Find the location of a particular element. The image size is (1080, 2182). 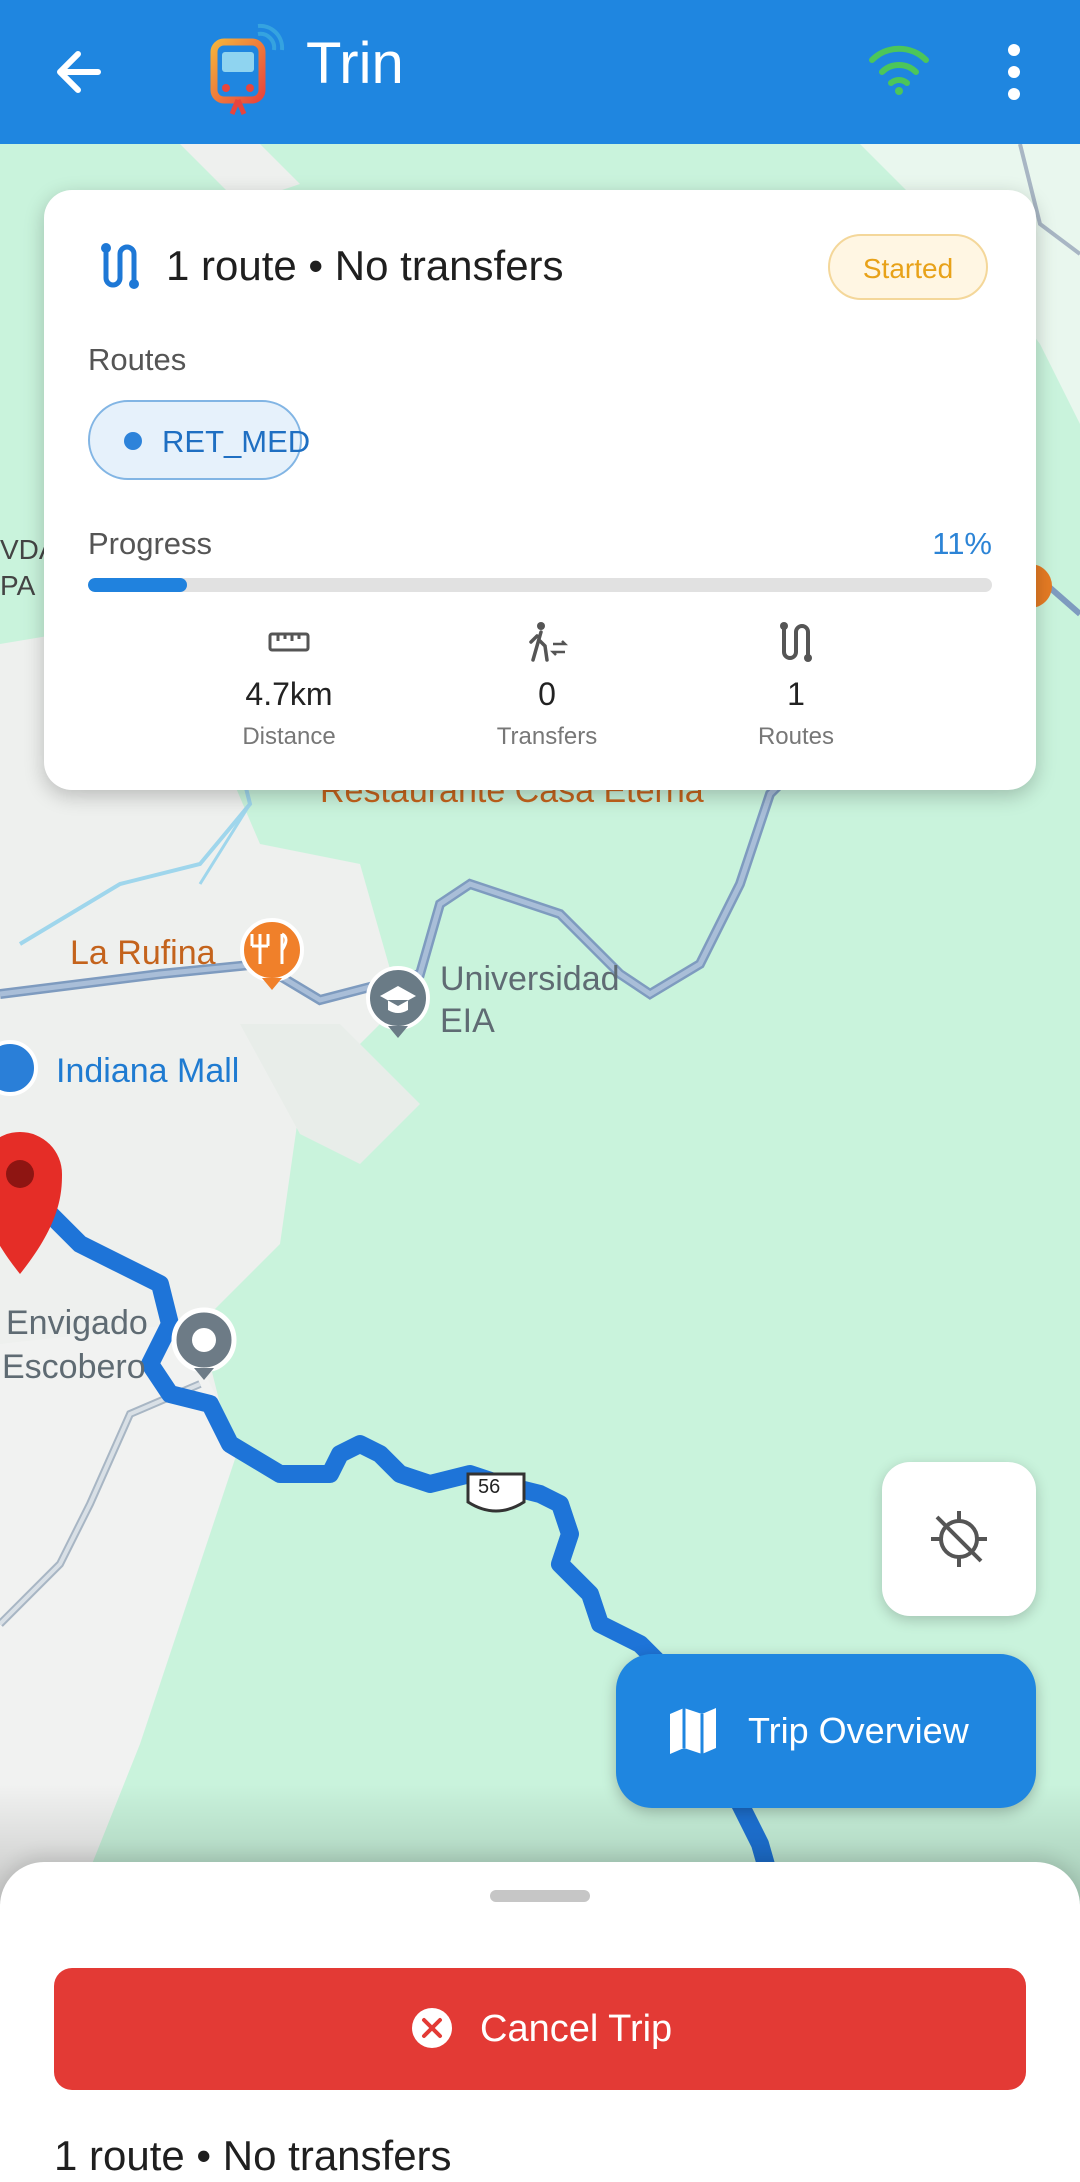

map-label-escobero: Escobero is located at coordinates (74, 1367).